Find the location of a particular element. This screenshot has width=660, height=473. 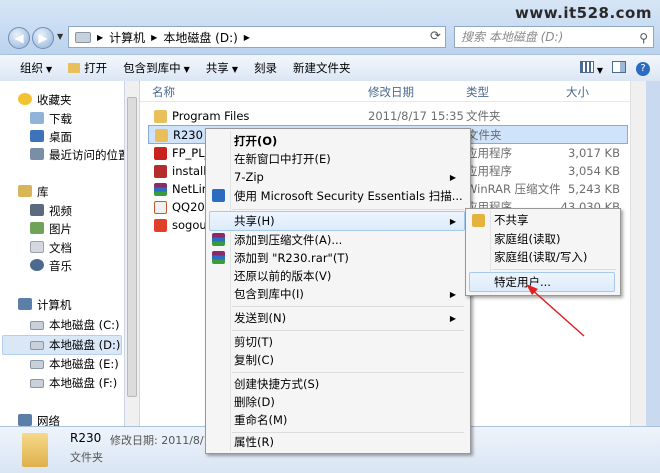

help-button: ? is located at coordinates (646, 68).